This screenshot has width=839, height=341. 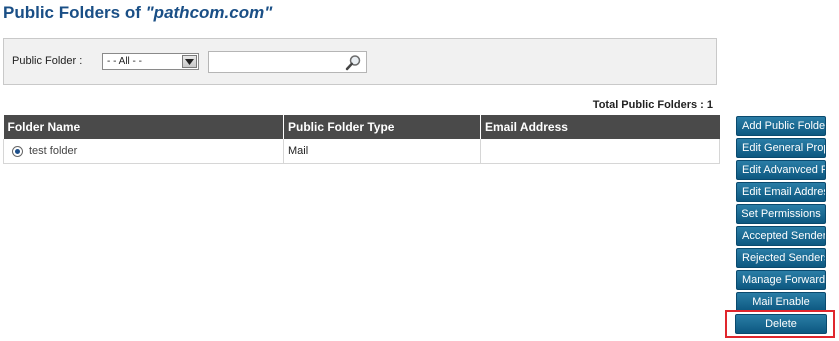 What do you see at coordinates (781, 258) in the screenshot?
I see `rejected-senders-button: Rejected Senders` at bounding box center [781, 258].